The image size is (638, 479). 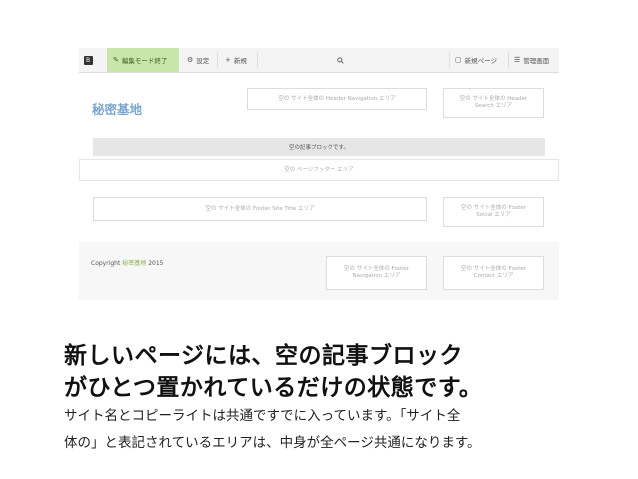 I want to click on admin-button: ☰ 管理画面, so click(x=531, y=60).